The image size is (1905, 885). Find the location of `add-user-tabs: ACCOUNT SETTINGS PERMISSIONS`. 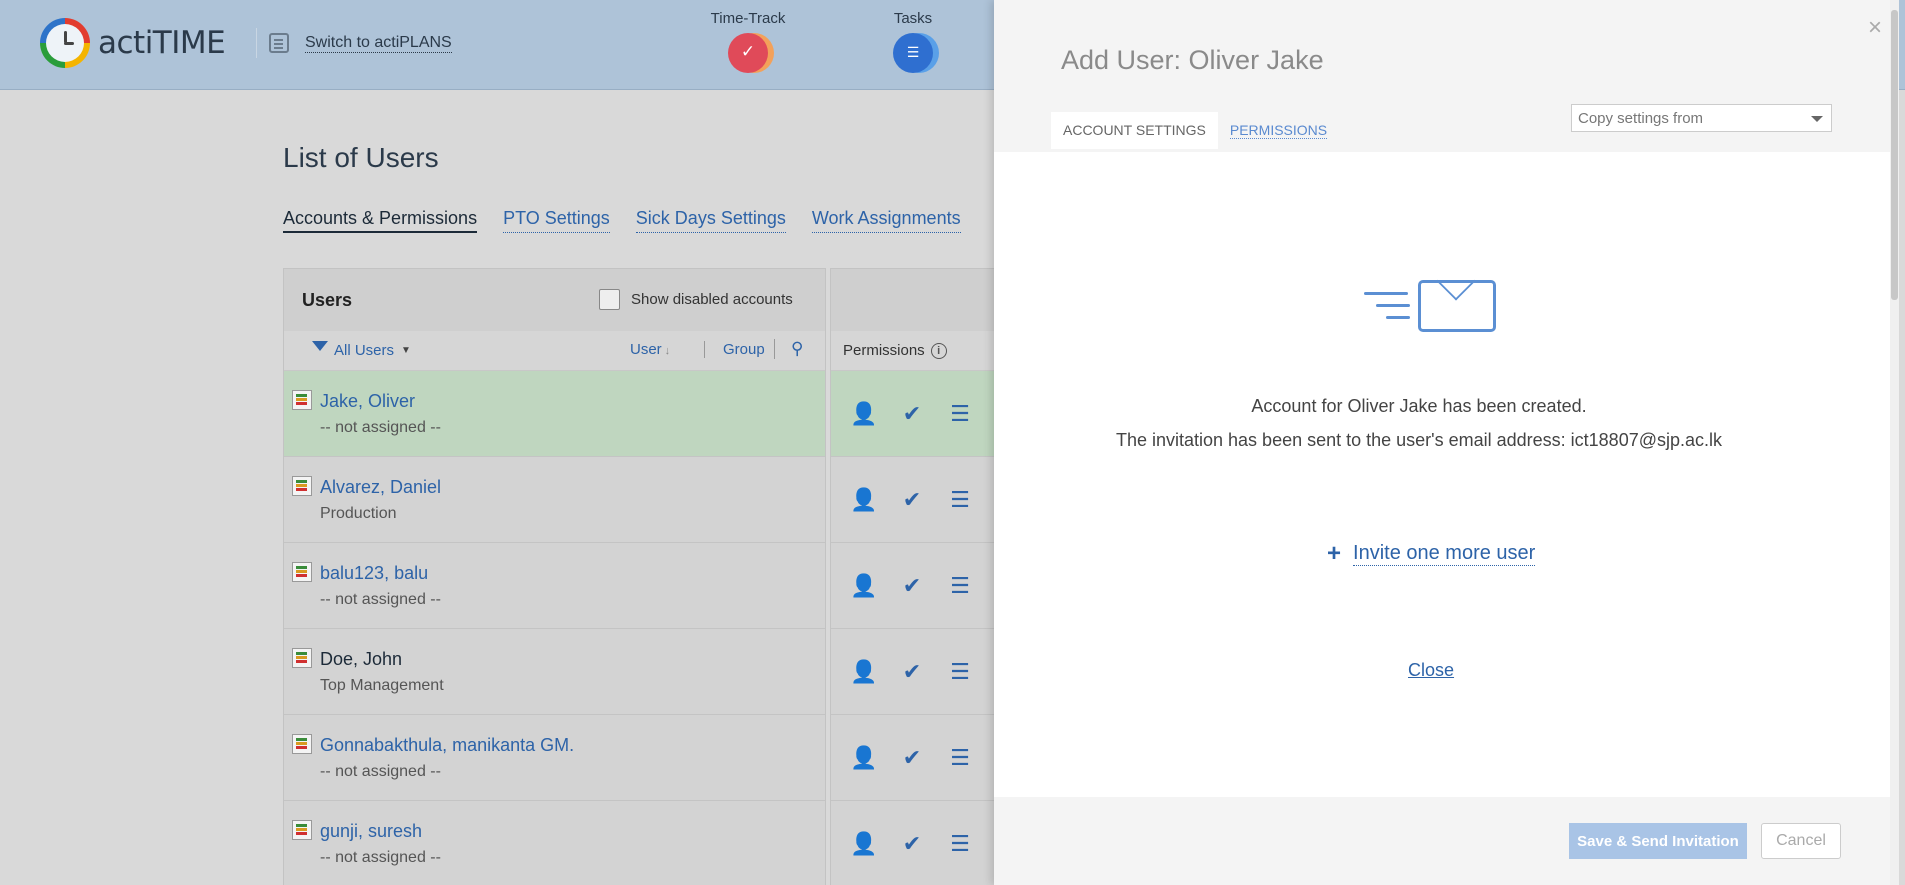

add-user-tabs: ACCOUNT SETTINGS PERMISSIONS is located at coordinates (1195, 130).